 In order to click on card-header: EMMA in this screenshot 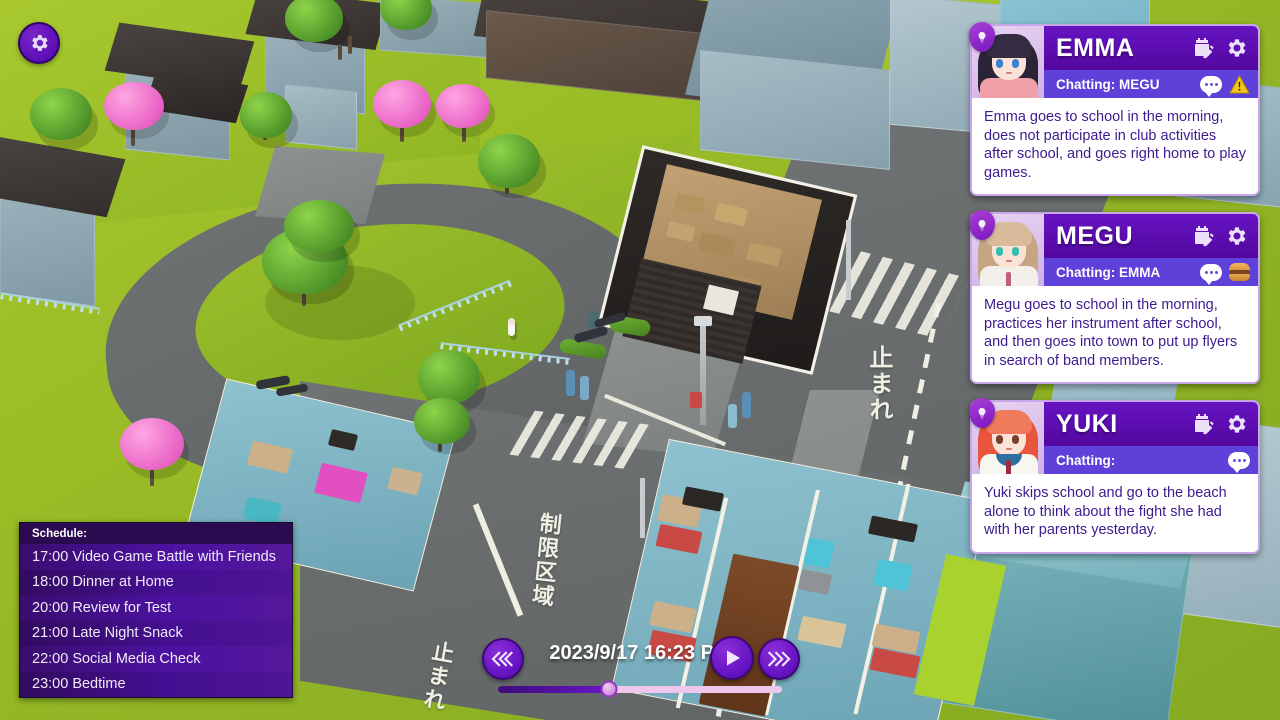, I will do `click(1151, 48)`.